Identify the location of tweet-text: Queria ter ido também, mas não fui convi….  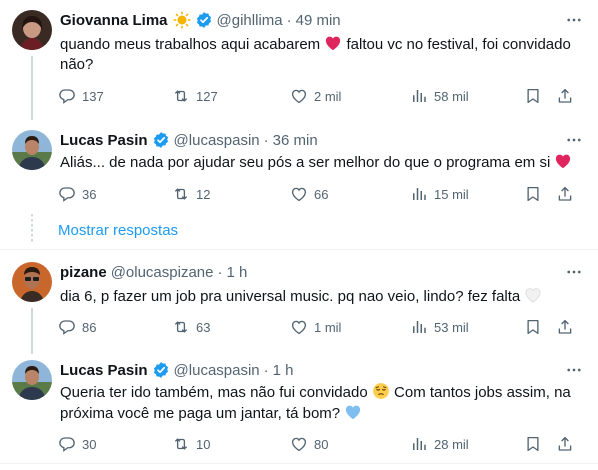
(320, 403).